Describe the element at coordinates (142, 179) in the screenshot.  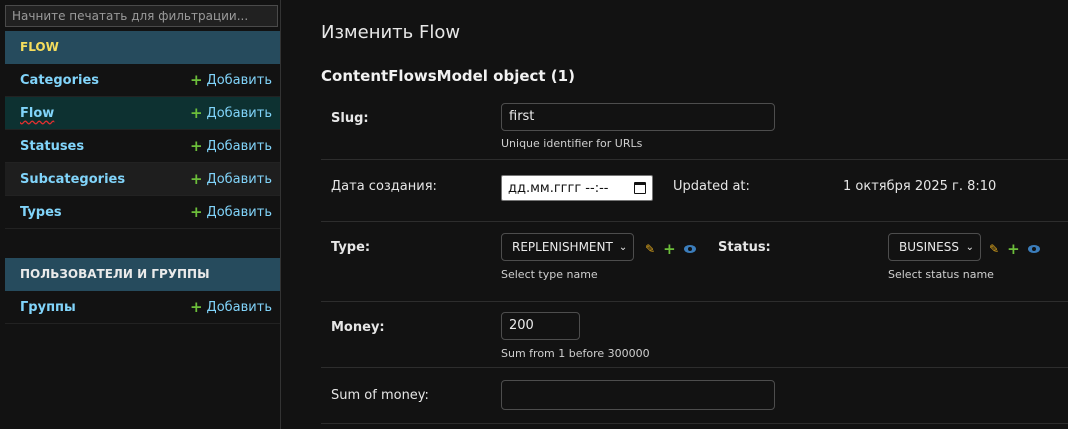
I see `sidebar-item-subcategories: Subcategories + Добавить` at that location.